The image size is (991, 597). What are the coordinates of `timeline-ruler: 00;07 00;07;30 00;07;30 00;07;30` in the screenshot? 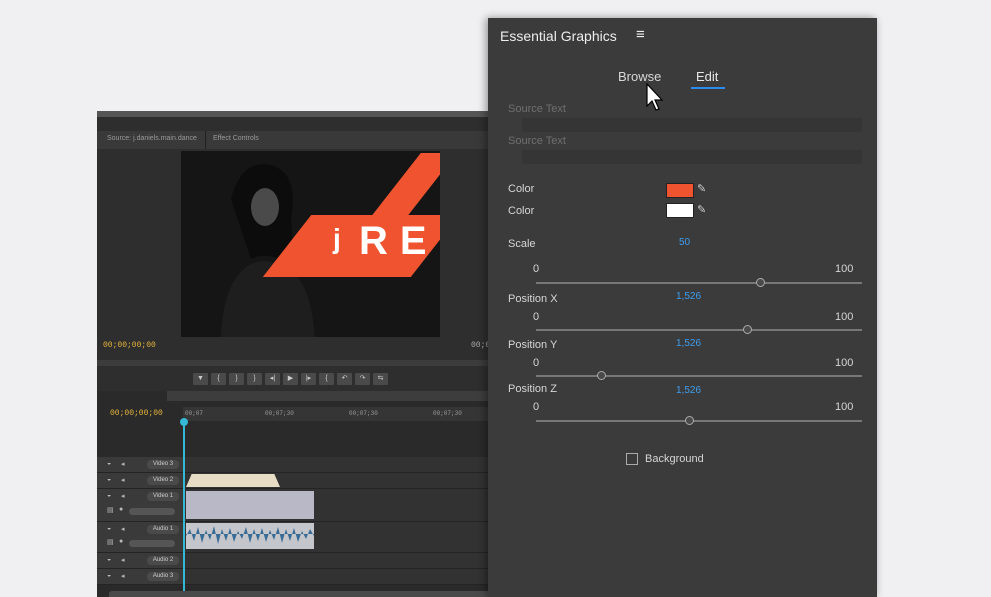 It's located at (336, 414).